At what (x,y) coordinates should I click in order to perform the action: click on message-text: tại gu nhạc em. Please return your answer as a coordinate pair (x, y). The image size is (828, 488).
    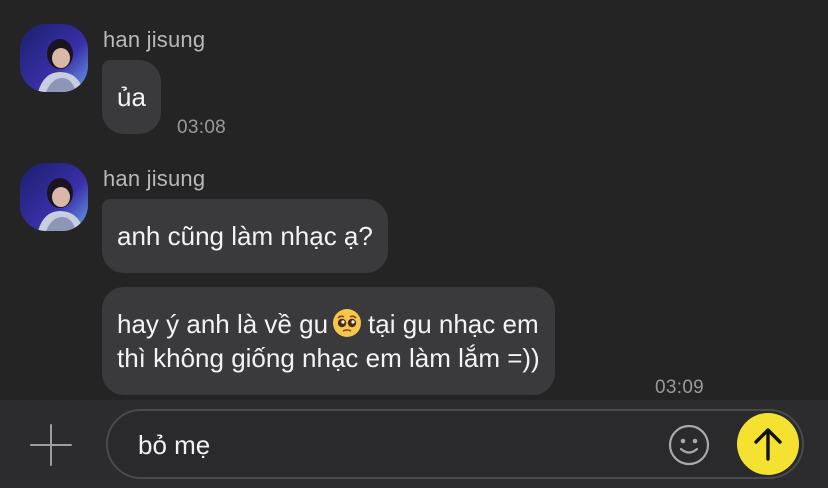
    Looking at the image, I should click on (453, 324).